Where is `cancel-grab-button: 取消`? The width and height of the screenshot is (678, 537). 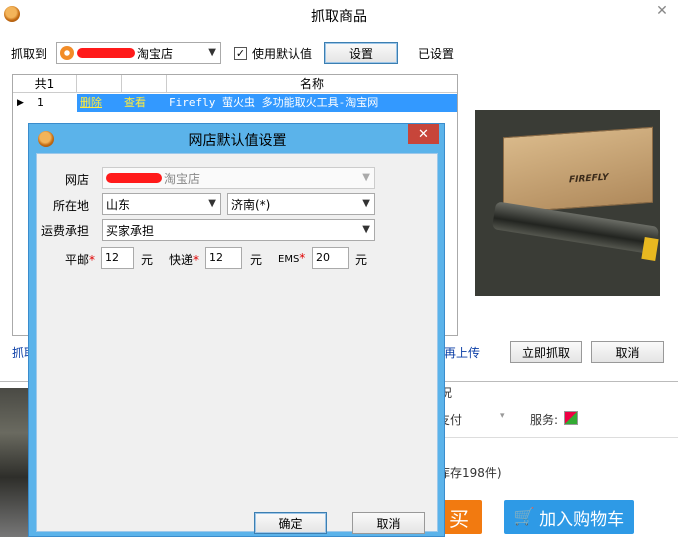 cancel-grab-button: 取消 is located at coordinates (627, 352).